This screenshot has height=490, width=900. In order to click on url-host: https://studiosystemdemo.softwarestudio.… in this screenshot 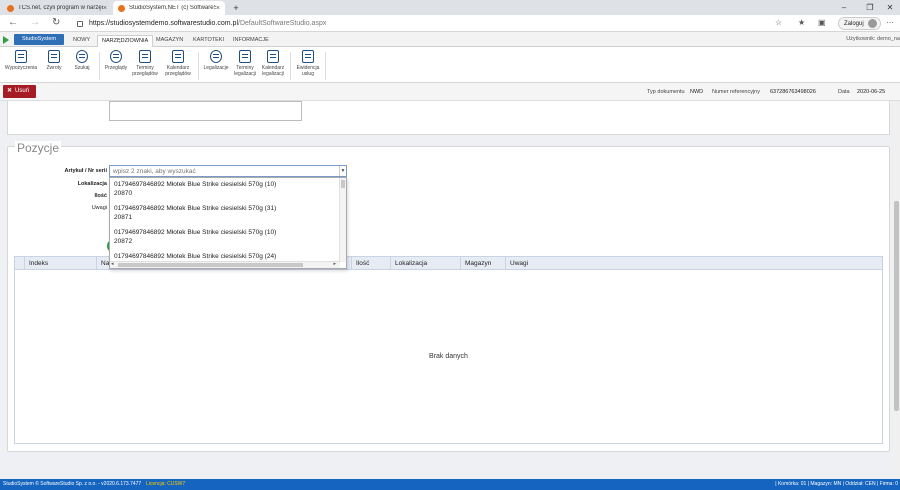, I will do `click(164, 23)`.